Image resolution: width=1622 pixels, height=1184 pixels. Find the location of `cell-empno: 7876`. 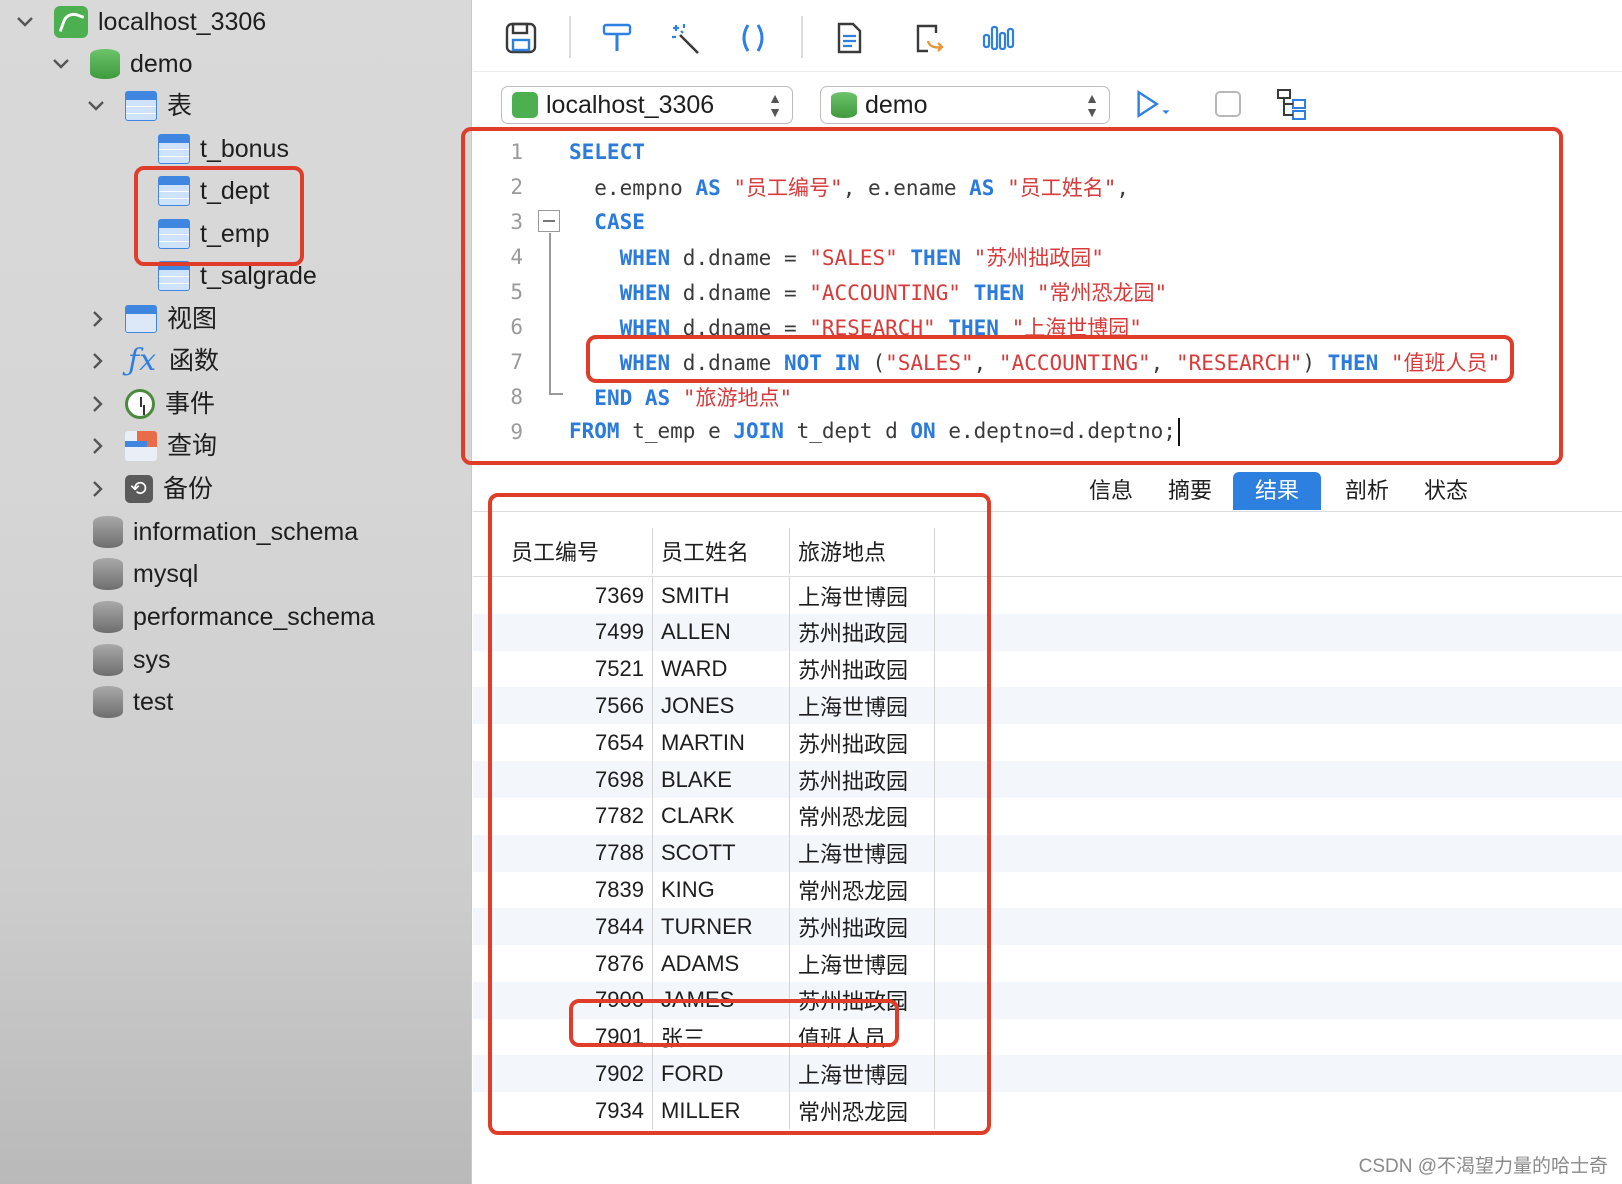

cell-empno: 7876 is located at coordinates (578, 963).